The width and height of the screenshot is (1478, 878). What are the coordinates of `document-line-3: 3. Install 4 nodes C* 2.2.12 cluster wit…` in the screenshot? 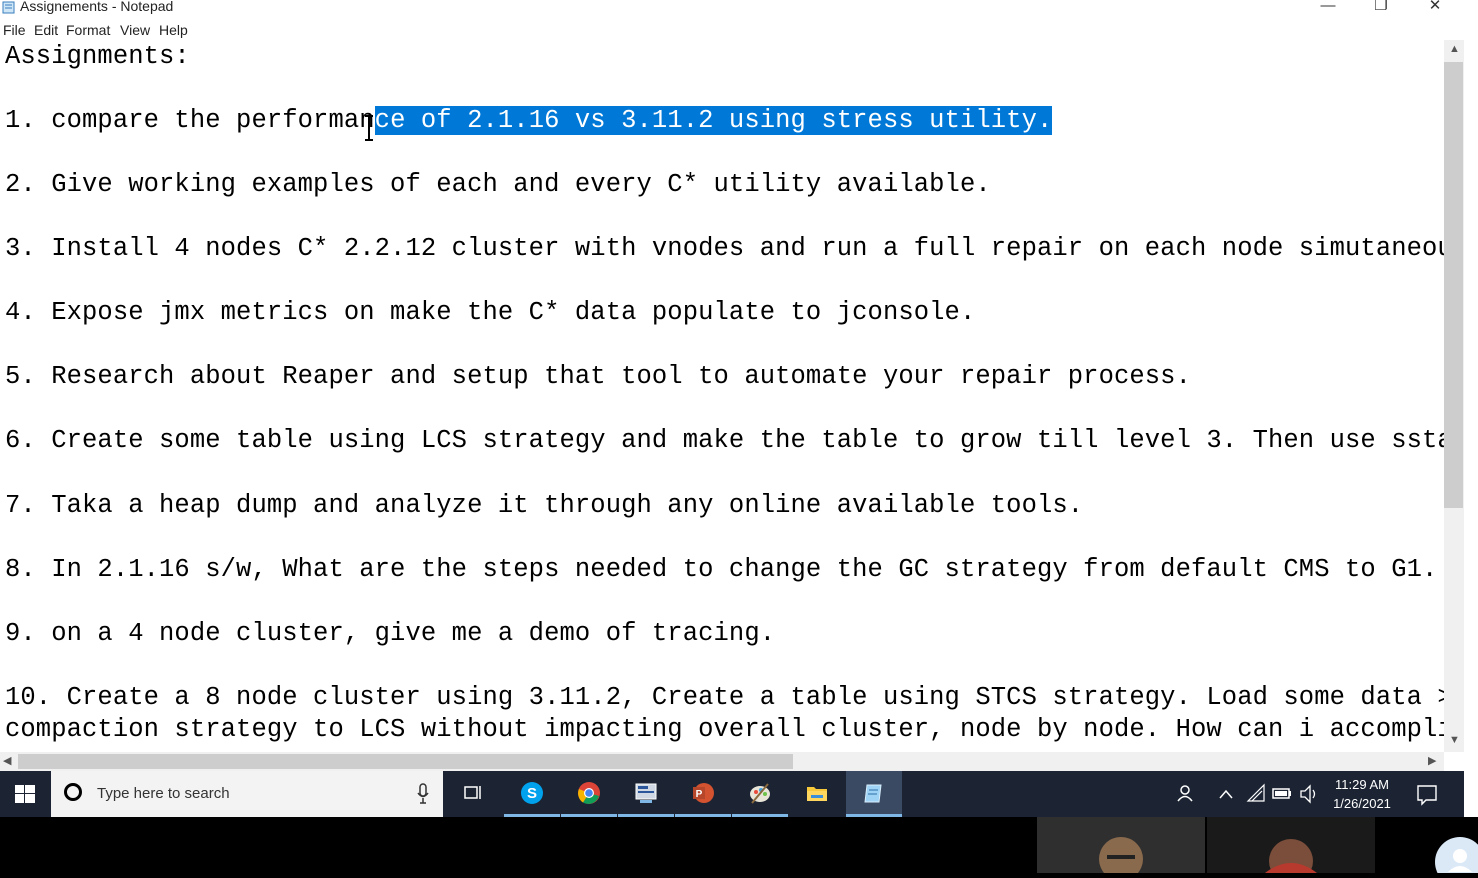 It's located at (724, 248).